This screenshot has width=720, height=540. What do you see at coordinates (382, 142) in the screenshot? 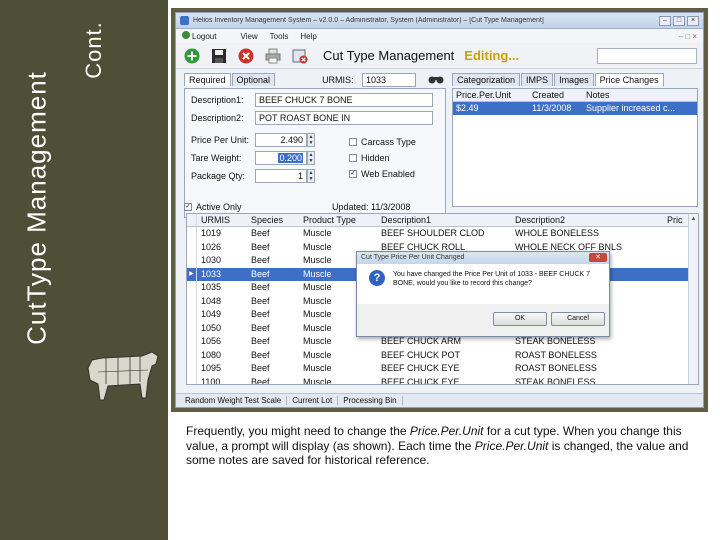
I see `carcass-type-checkbox: Carcass Type` at bounding box center [382, 142].